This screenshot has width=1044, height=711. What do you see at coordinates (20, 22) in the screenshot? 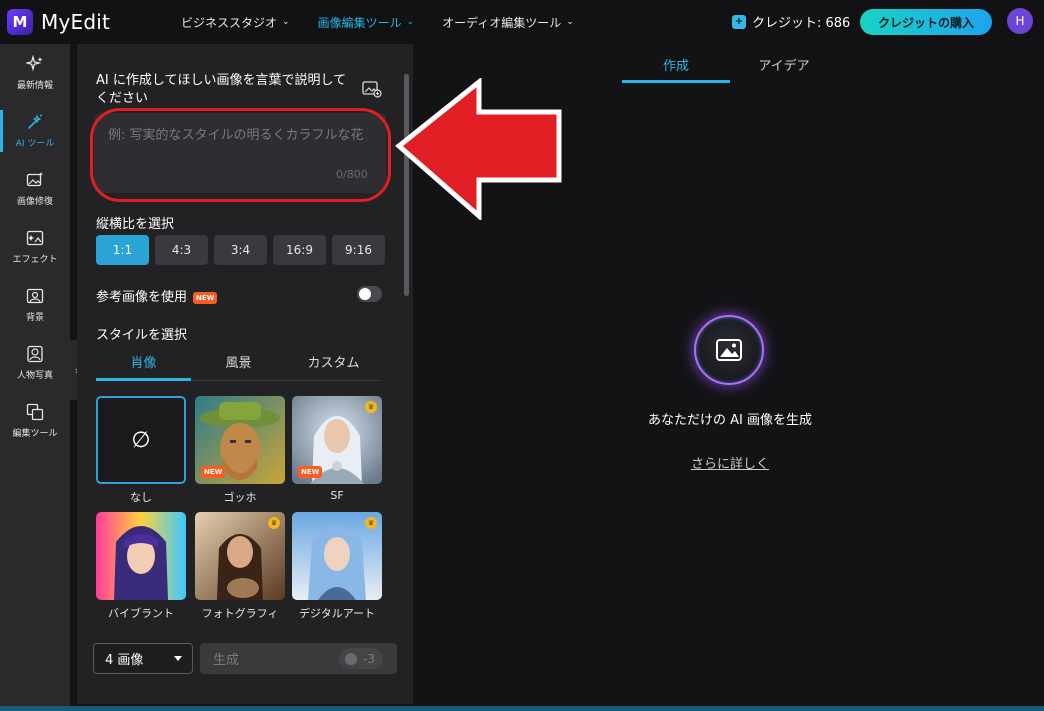
I see `logo-mark: M` at bounding box center [20, 22].